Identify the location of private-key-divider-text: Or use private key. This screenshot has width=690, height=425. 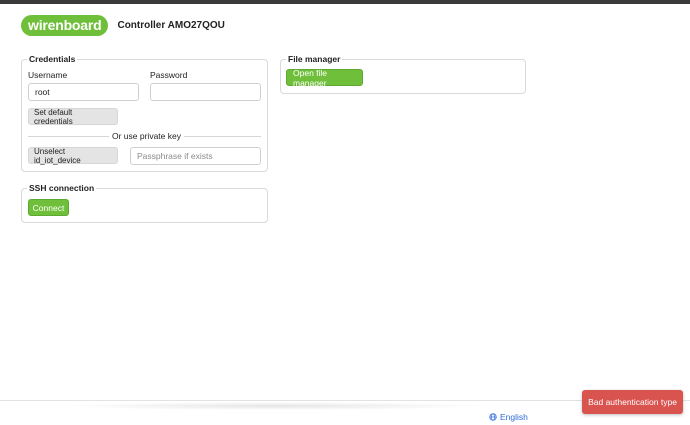
(146, 136).